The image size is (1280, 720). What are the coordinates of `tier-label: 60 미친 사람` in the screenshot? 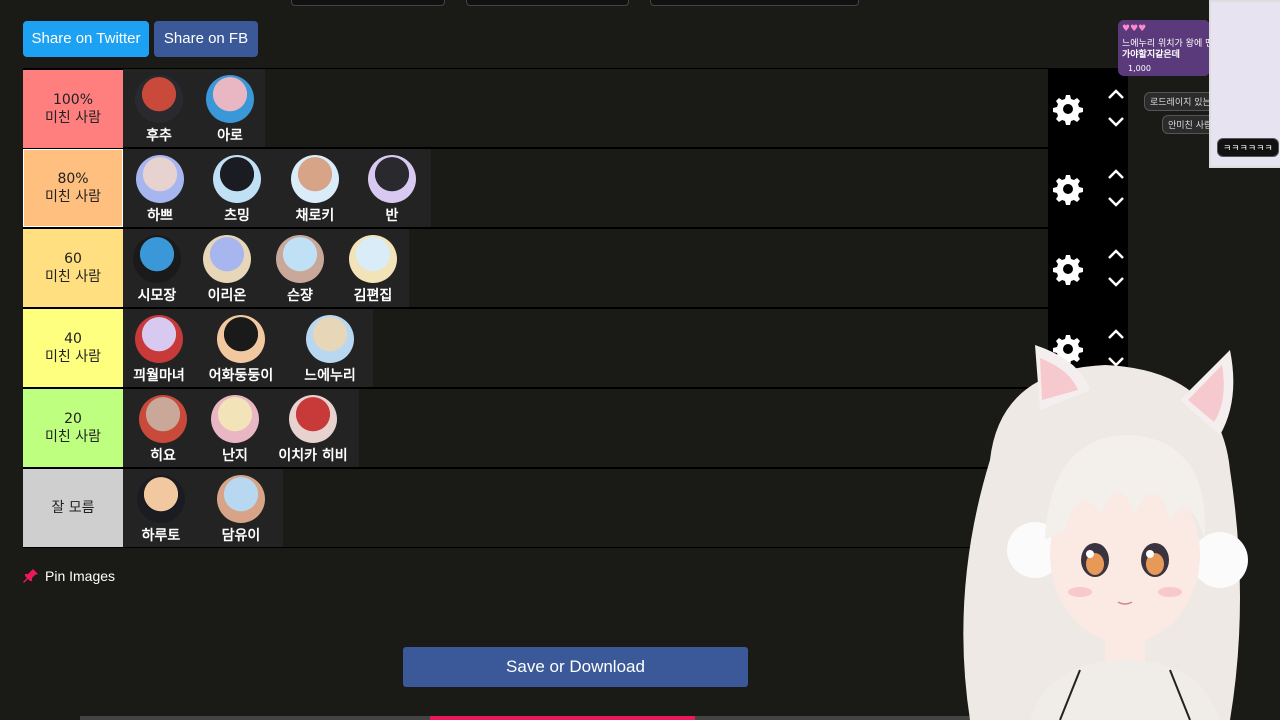 It's located at (73, 268).